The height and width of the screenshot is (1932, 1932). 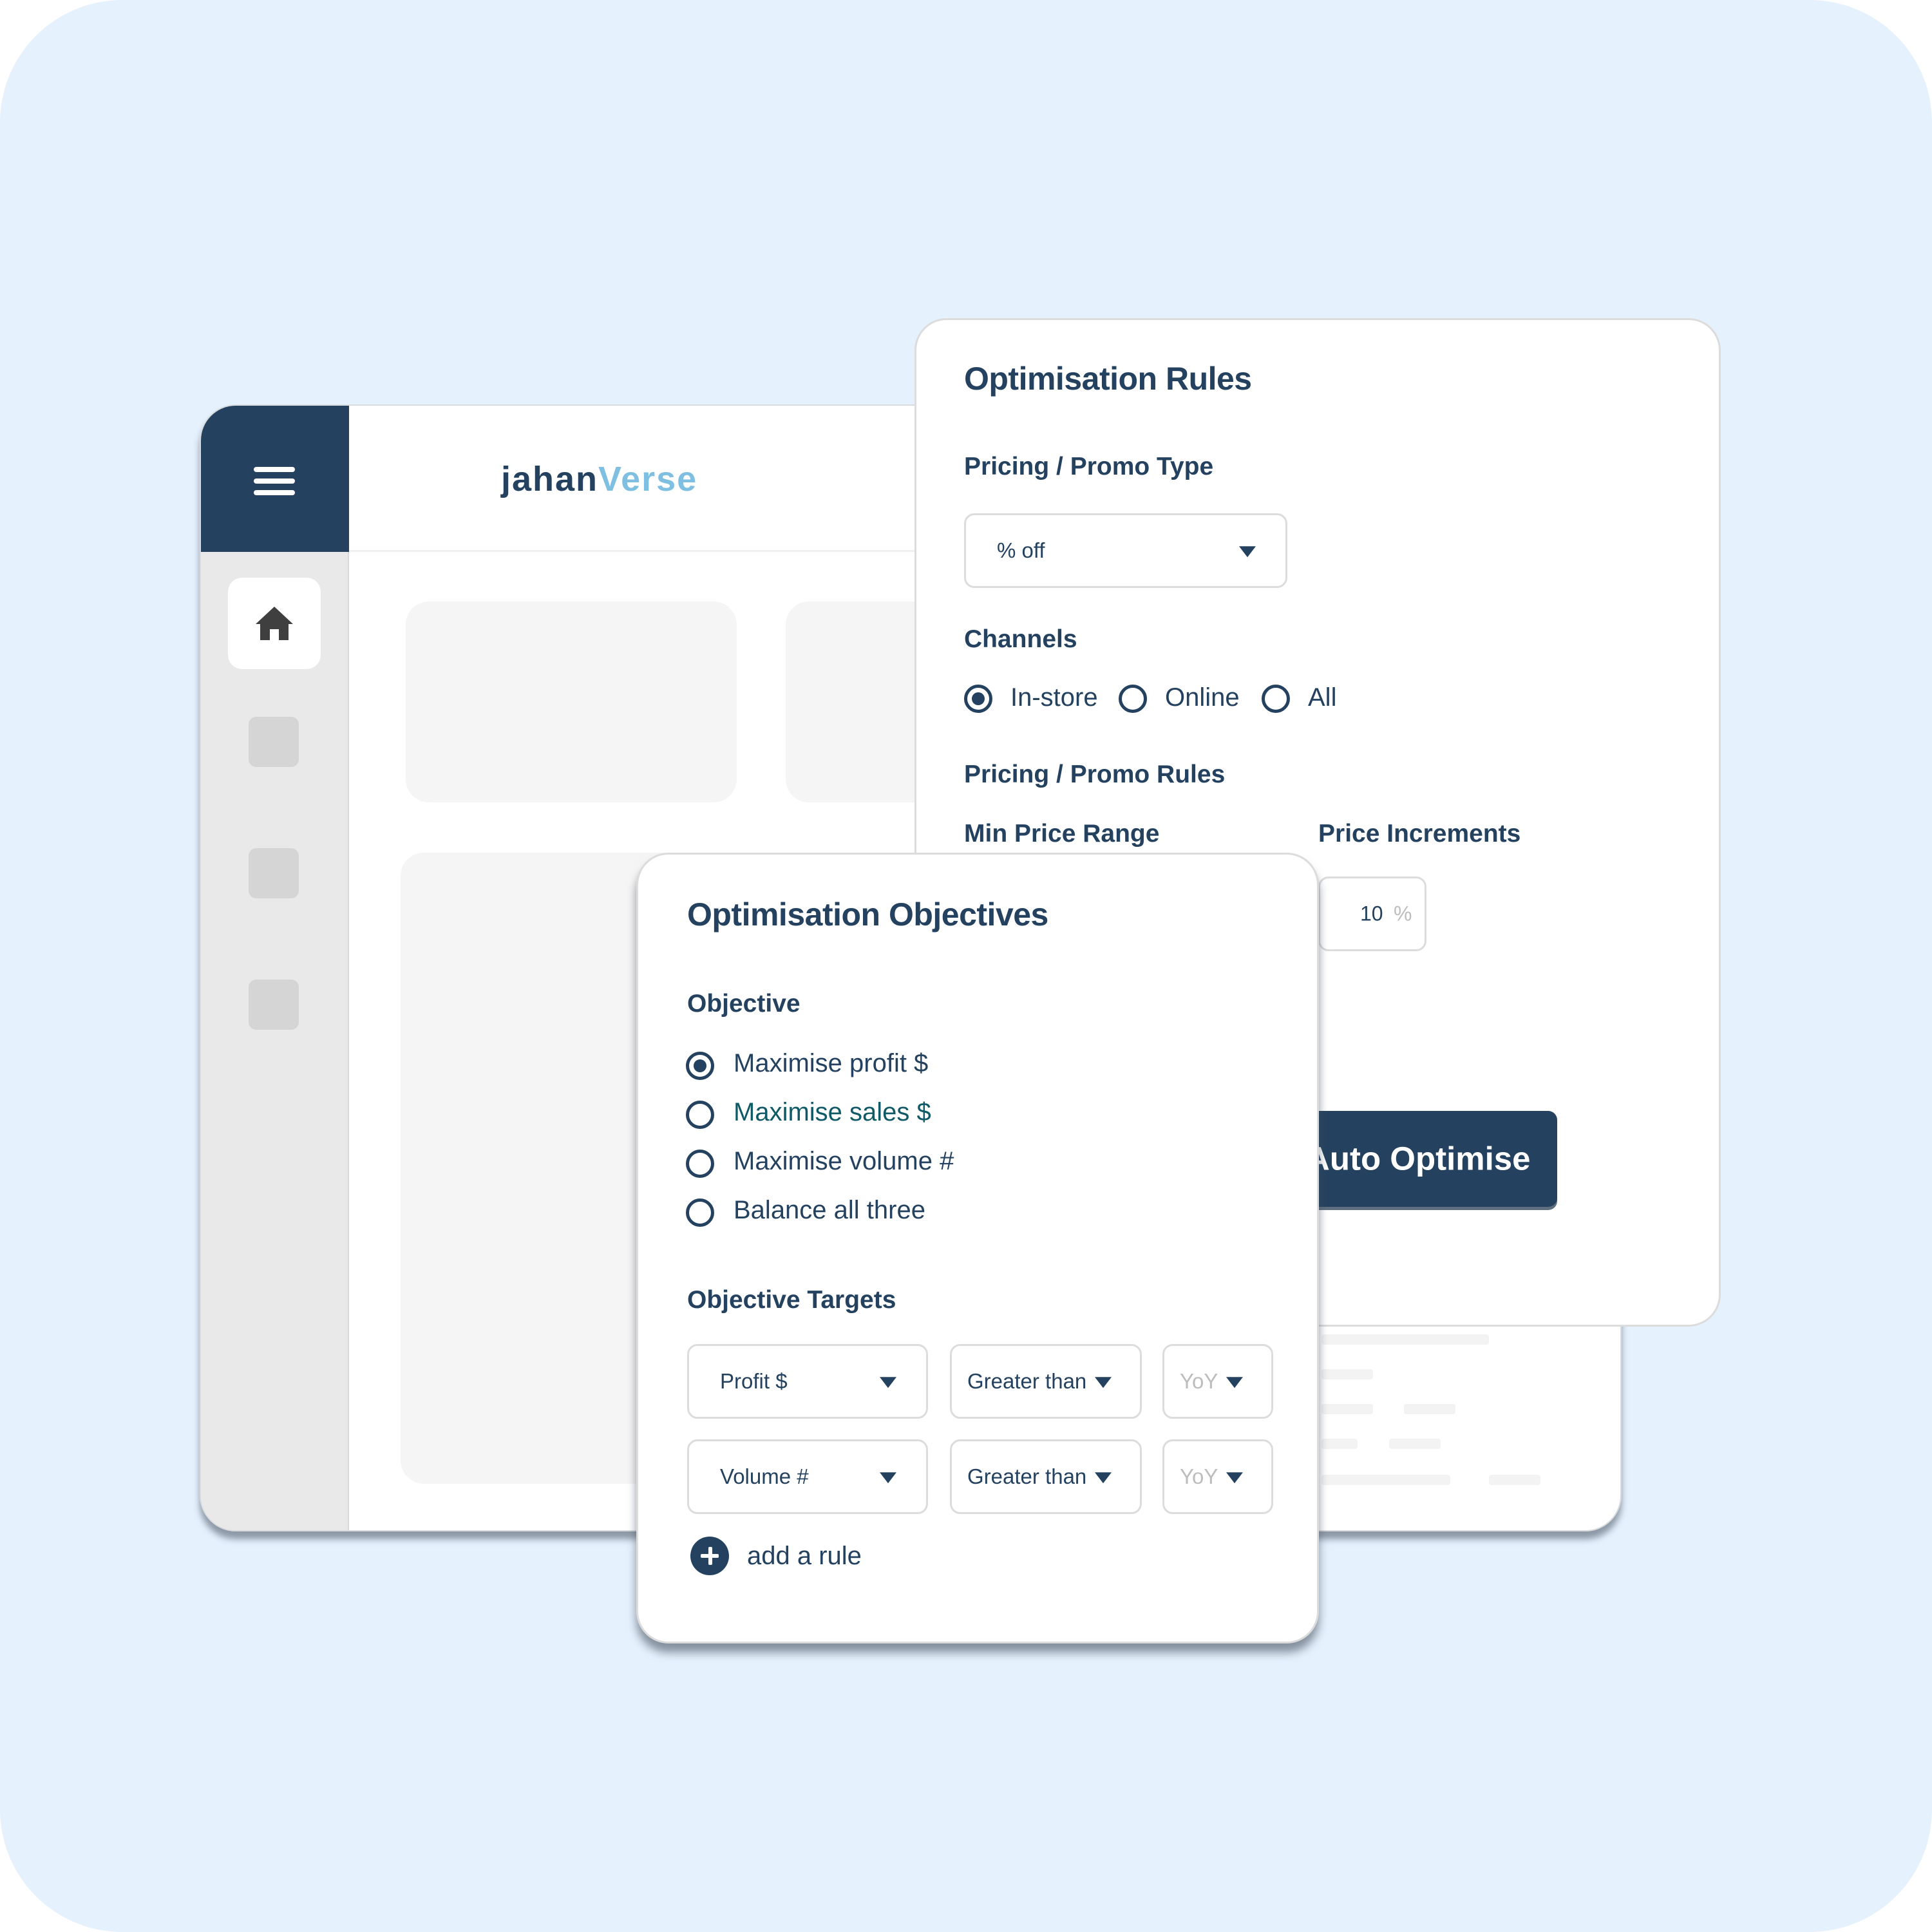 What do you see at coordinates (599, 479) in the screenshot?
I see `brand-logo: jahanVerse` at bounding box center [599, 479].